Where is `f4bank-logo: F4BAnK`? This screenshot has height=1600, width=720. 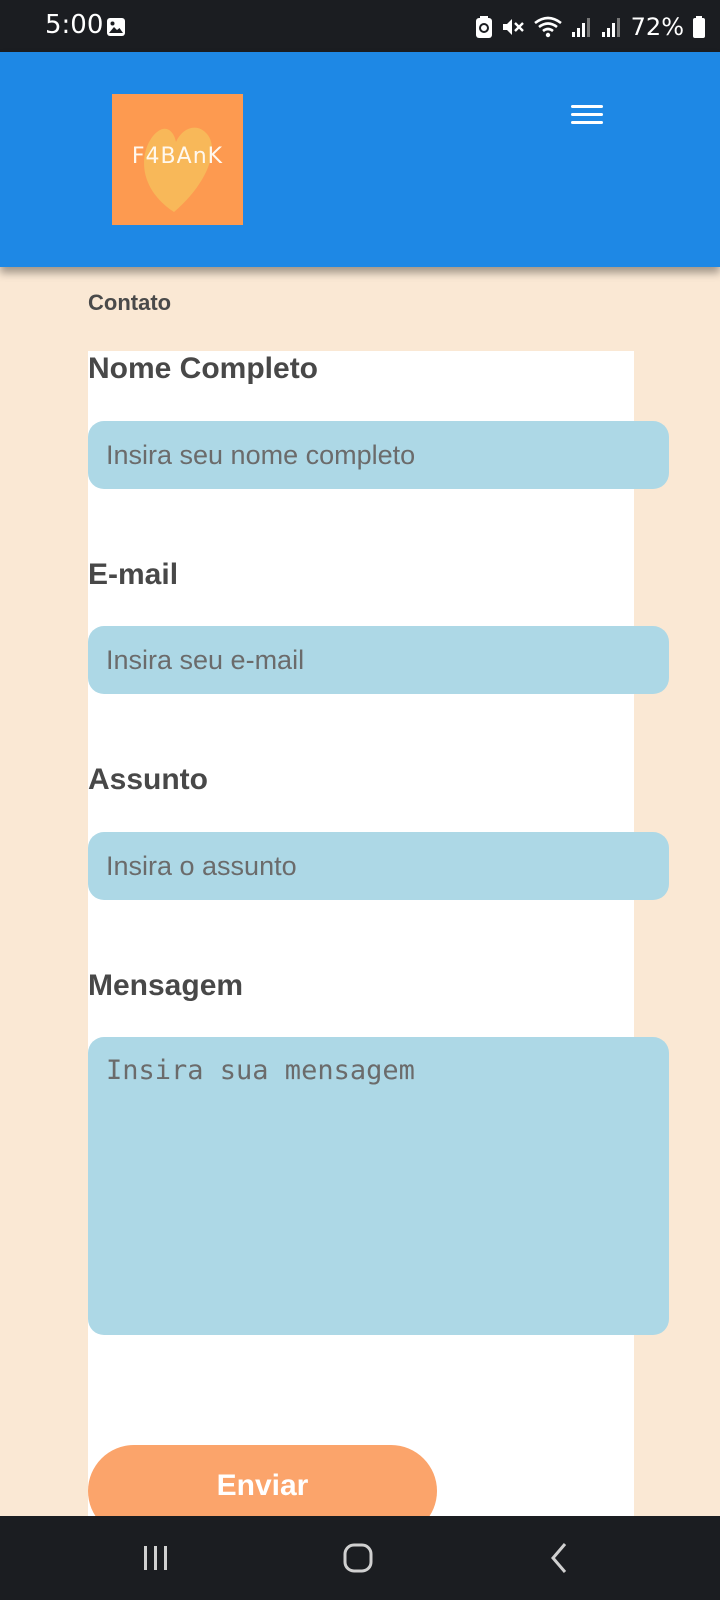 f4bank-logo: F4BAnK is located at coordinates (177, 159).